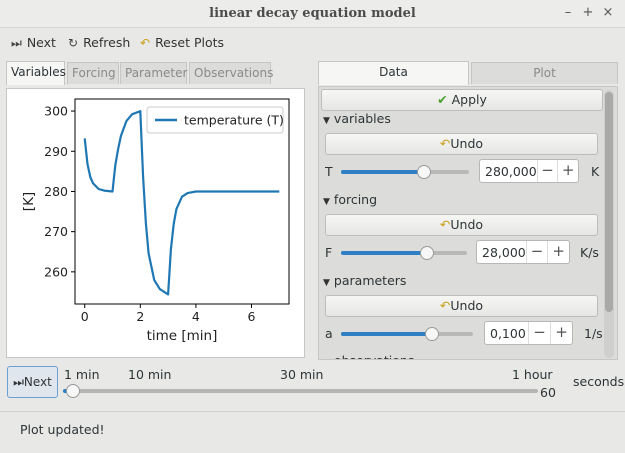 The height and width of the screenshot is (453, 625). I want to click on tab-parameter: Parameter, so click(153, 73).